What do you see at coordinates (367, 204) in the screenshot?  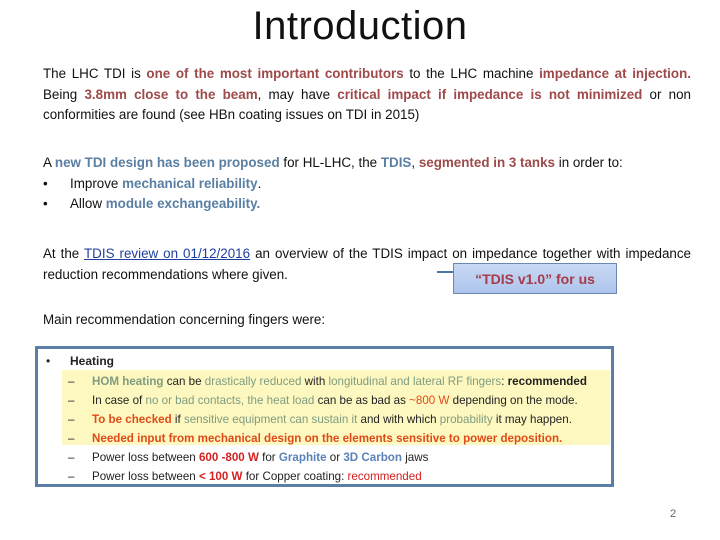 I see `bullet-item: • Allow module exchangeability.` at bounding box center [367, 204].